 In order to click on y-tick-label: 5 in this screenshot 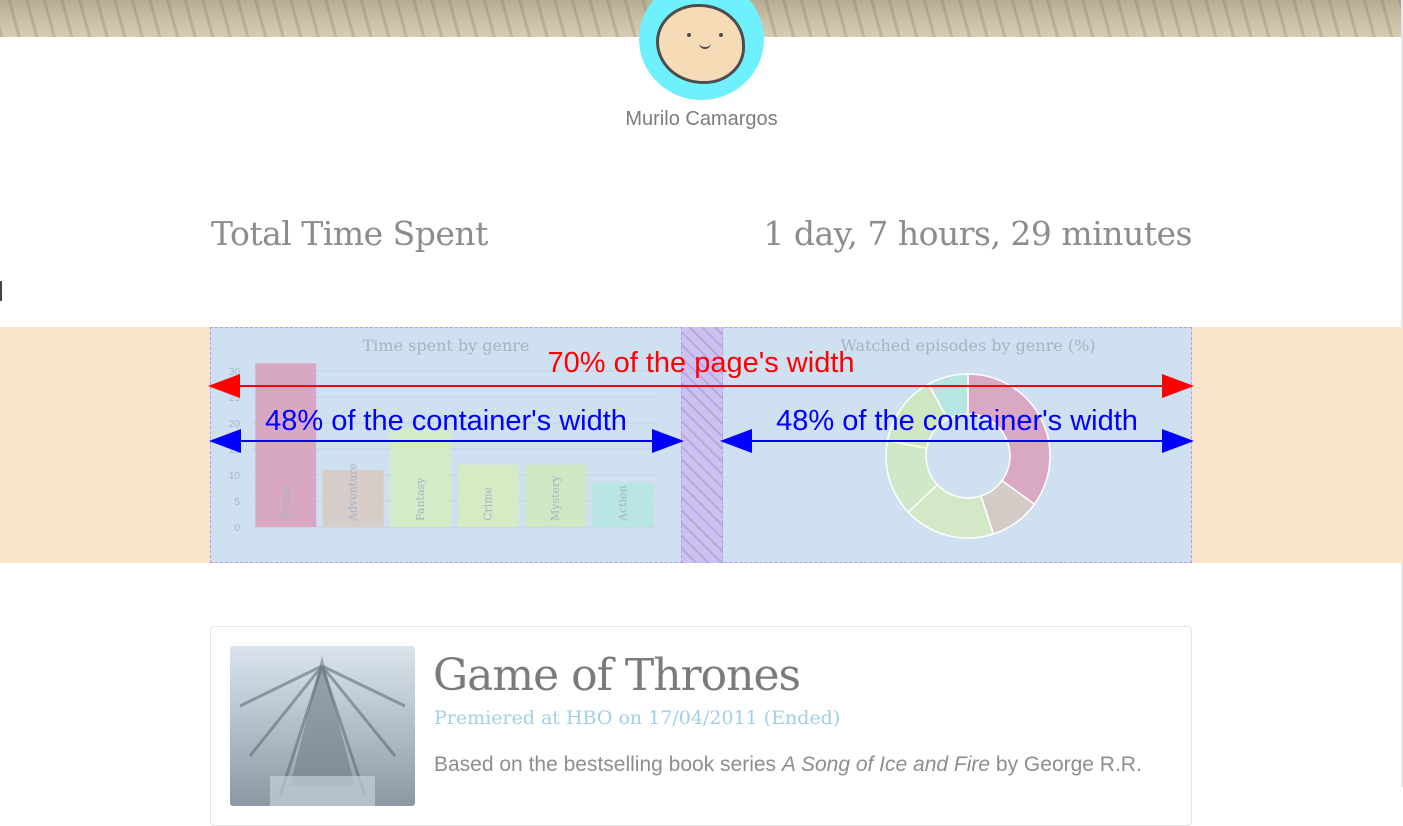, I will do `click(237, 502)`.